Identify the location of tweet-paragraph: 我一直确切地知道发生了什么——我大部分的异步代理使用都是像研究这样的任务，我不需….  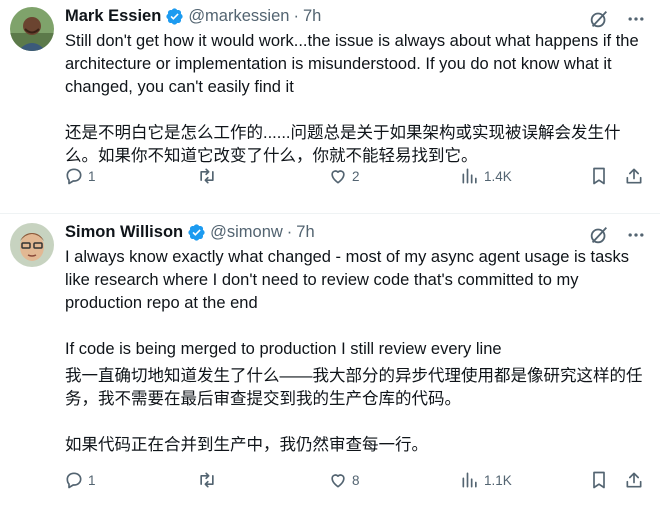
(354, 387).